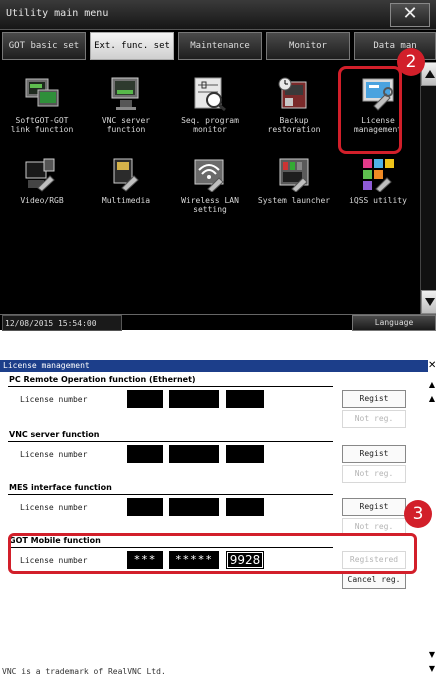 The image size is (436, 679). What do you see at coordinates (62, 323) in the screenshot?
I see `datetime-display: 12/08/2015 15:54:00` at bounding box center [62, 323].